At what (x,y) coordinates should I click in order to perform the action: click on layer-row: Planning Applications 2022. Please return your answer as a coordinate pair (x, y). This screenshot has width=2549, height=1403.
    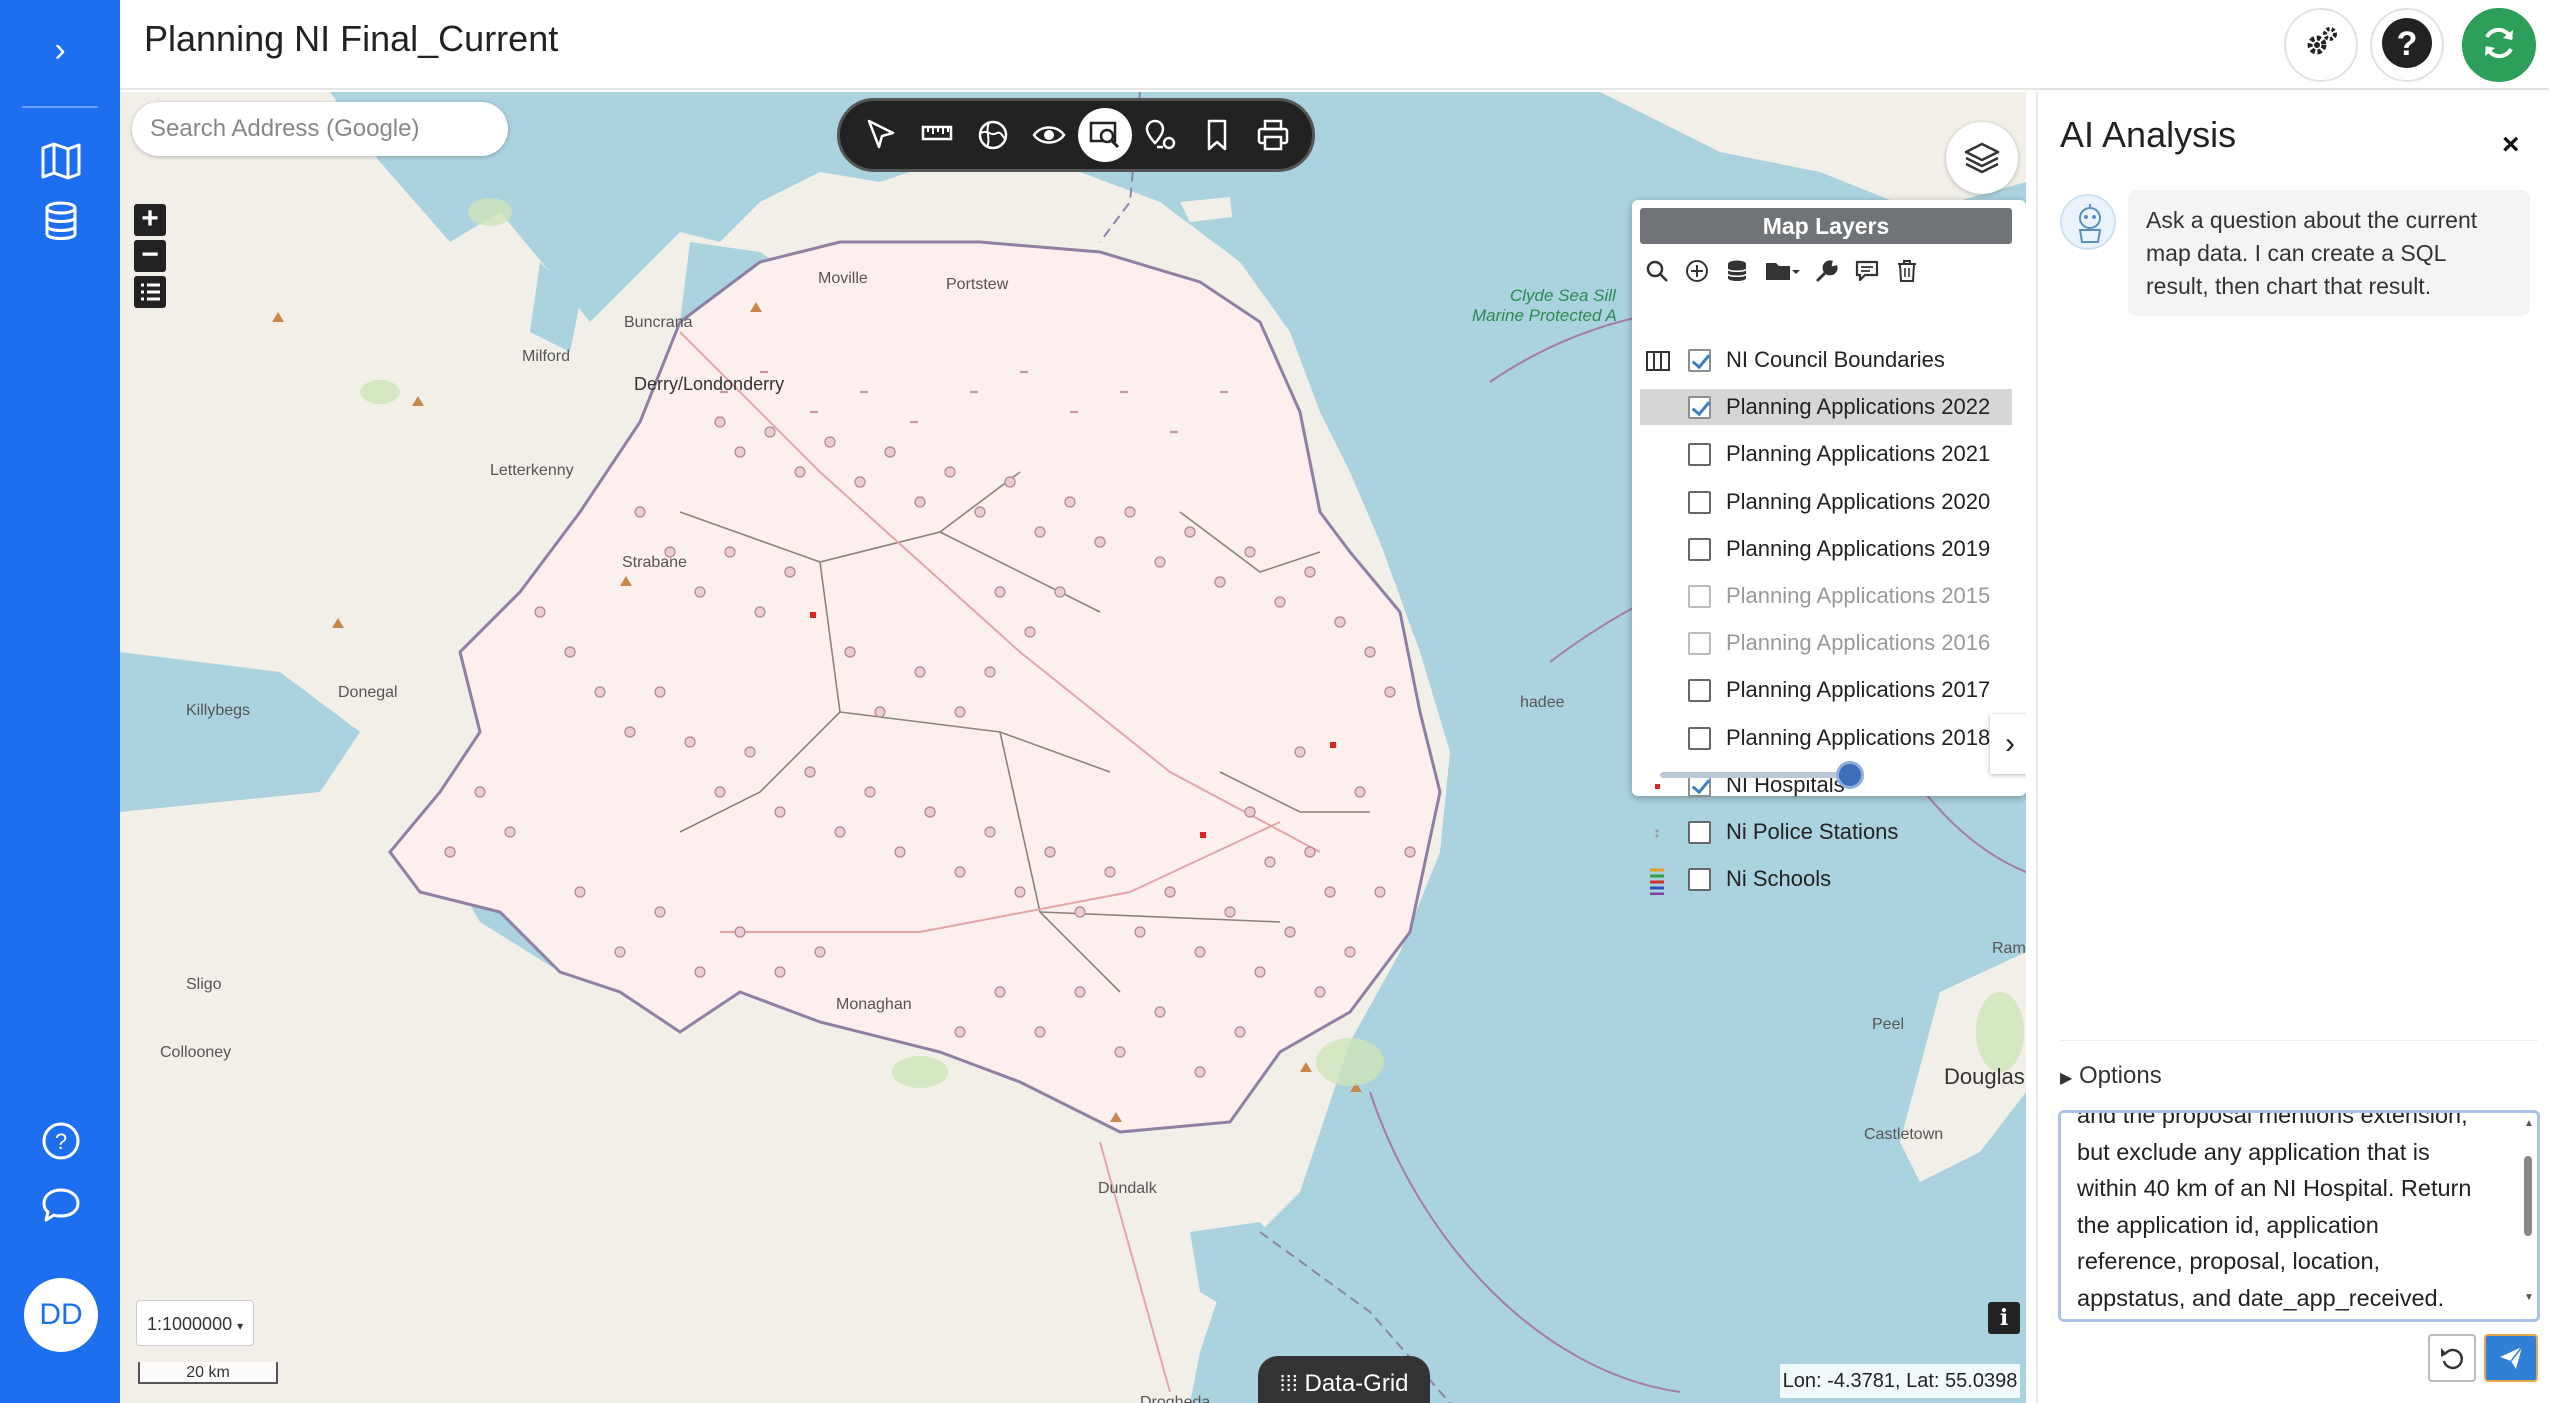
    Looking at the image, I should click on (1826, 407).